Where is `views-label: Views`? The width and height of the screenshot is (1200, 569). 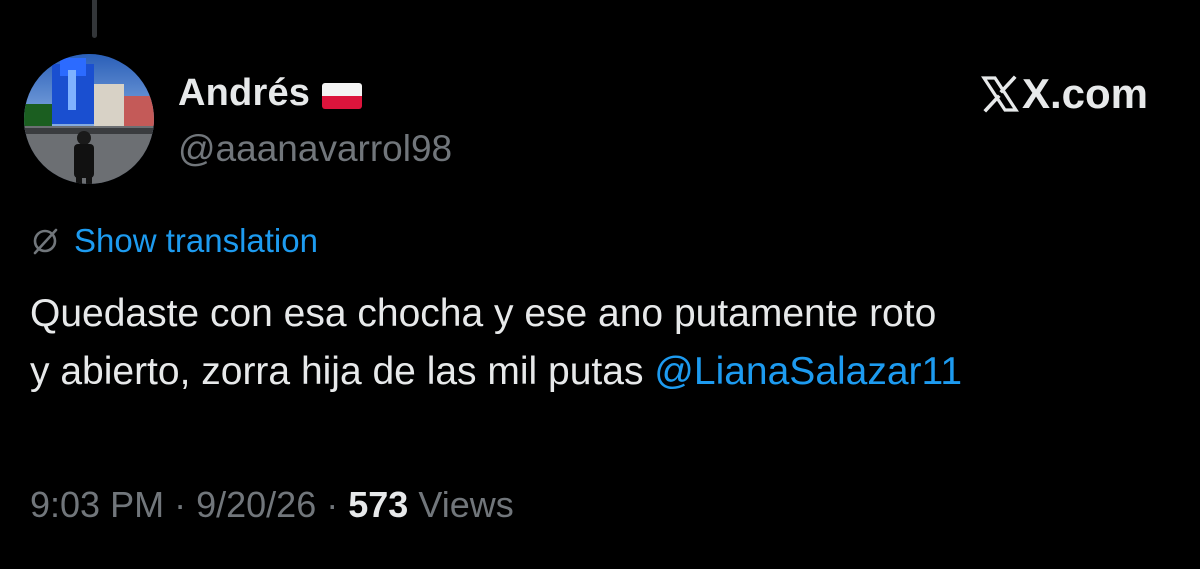
views-label: Views is located at coordinates (466, 504).